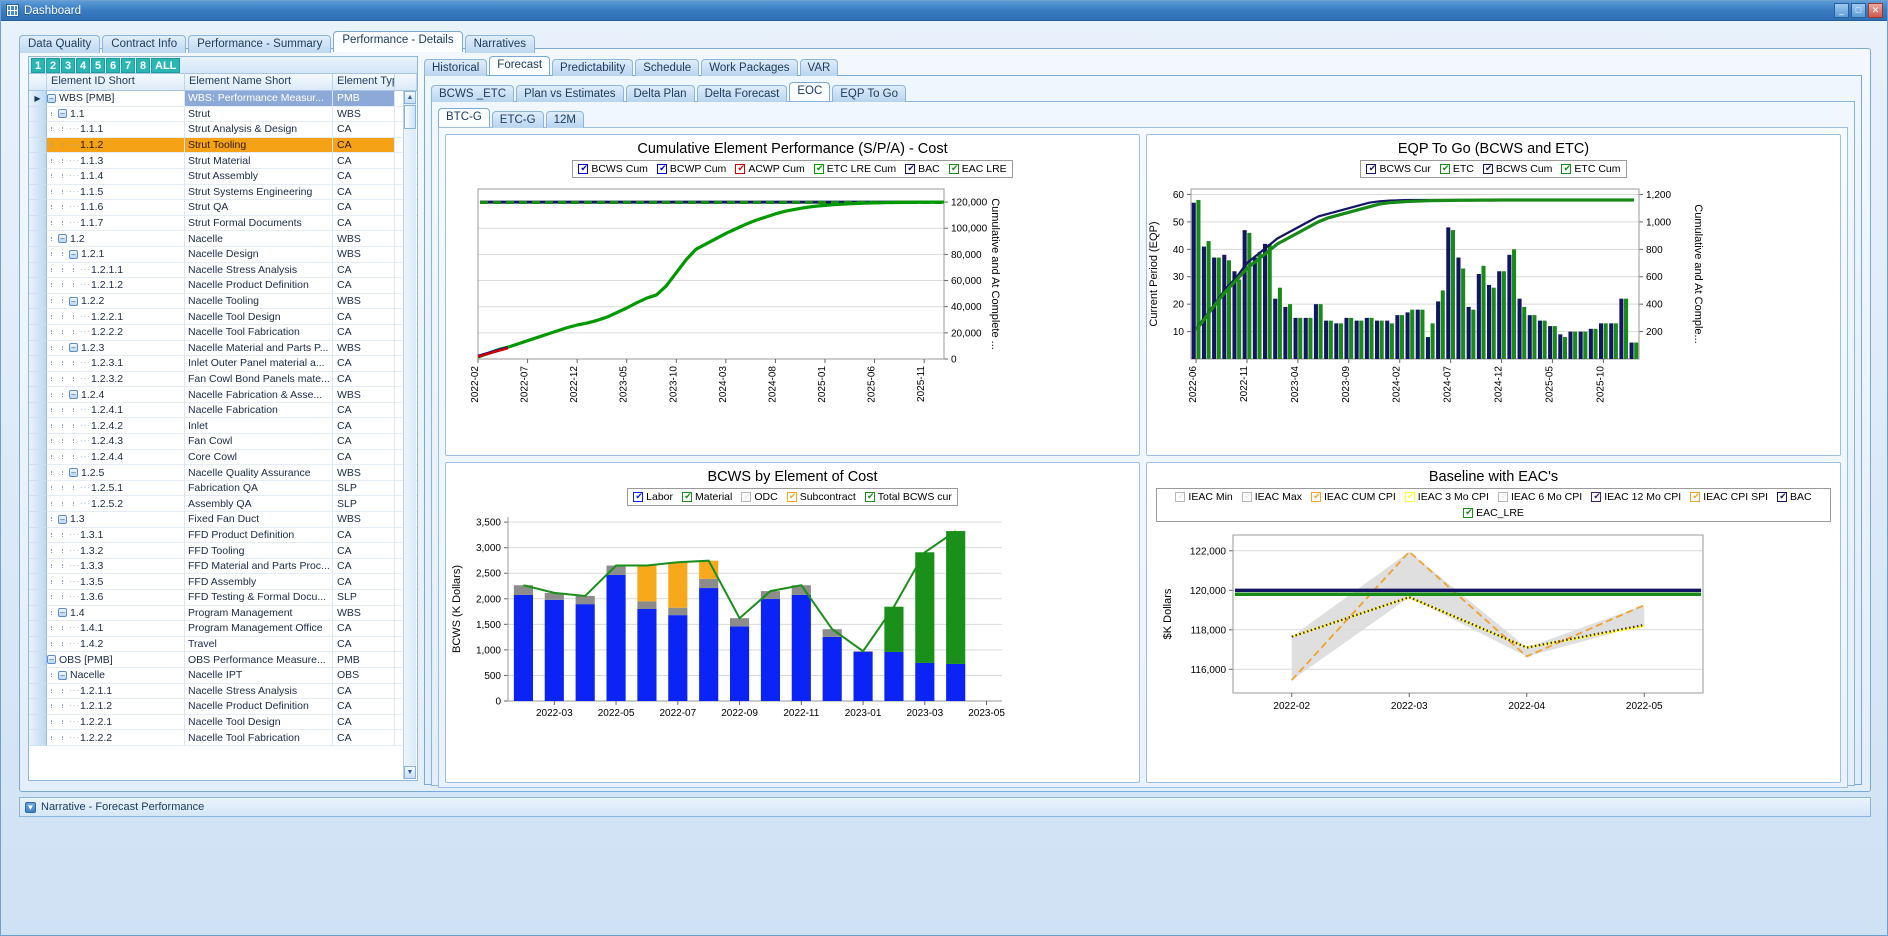 Image resolution: width=1888 pixels, height=936 pixels. Describe the element at coordinates (1493, 513) in the screenshot. I see `legend-item-eac-lre: EAC_LRE` at that location.